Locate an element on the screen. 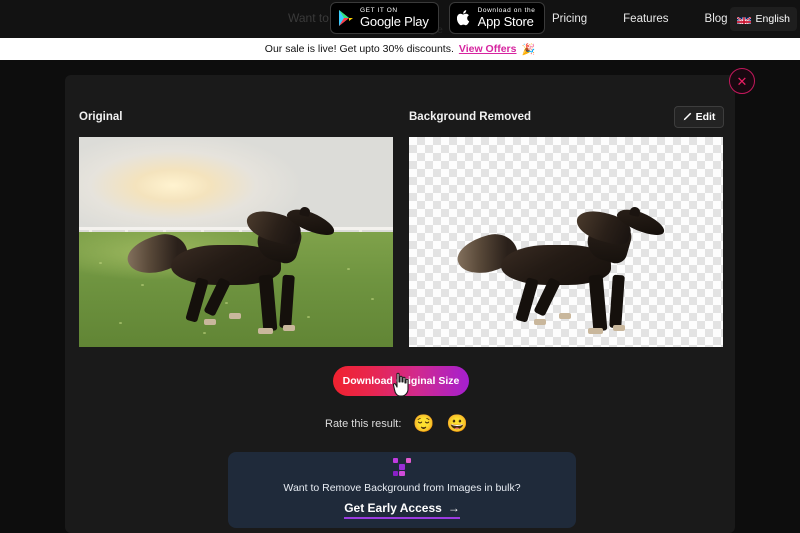  rate-result-label: Rate this result: is located at coordinates (363, 423).